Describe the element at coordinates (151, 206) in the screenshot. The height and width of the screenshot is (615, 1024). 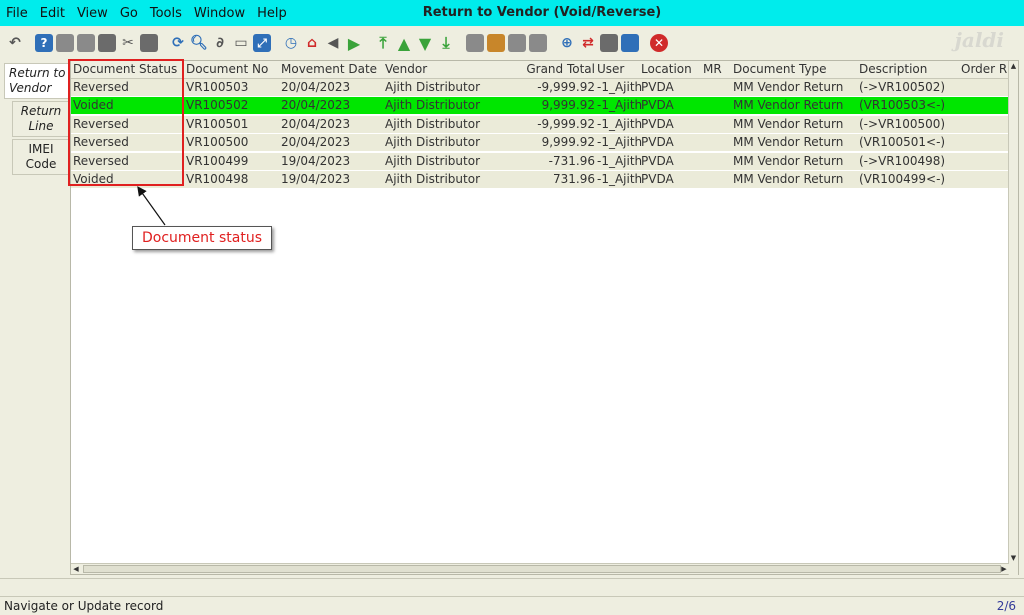
I see `annotation-arrow` at that location.